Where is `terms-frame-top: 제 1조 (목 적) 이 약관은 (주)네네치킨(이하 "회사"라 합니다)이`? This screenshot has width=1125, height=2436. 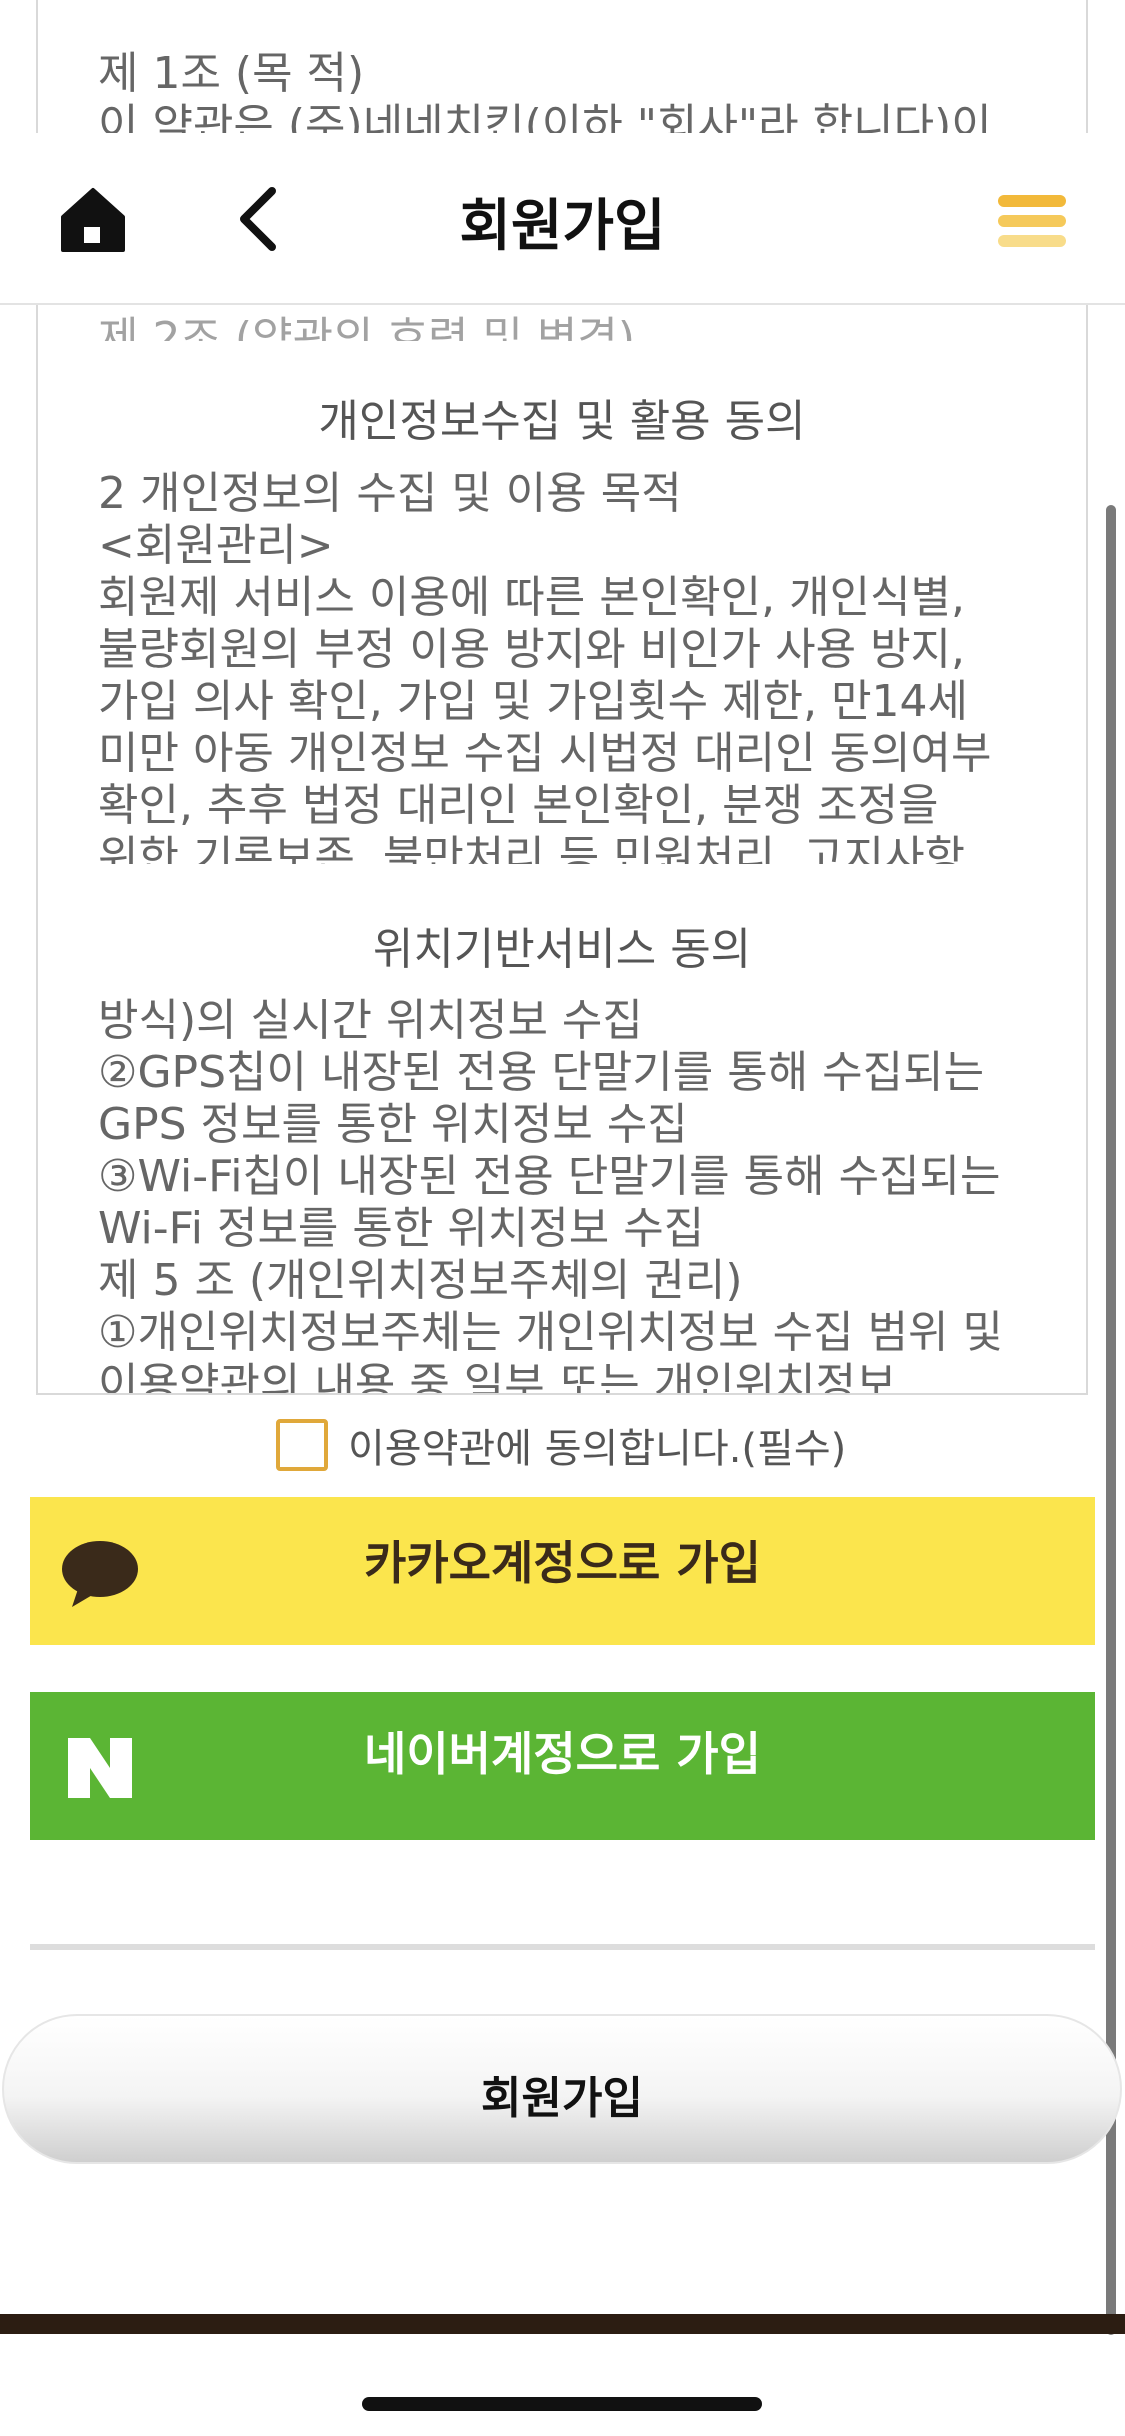
terms-frame-top: 제 1조 (목 적) 이 약관은 (주)네네치킨(이하 "회사"라 합니다)이 is located at coordinates (562, 69).